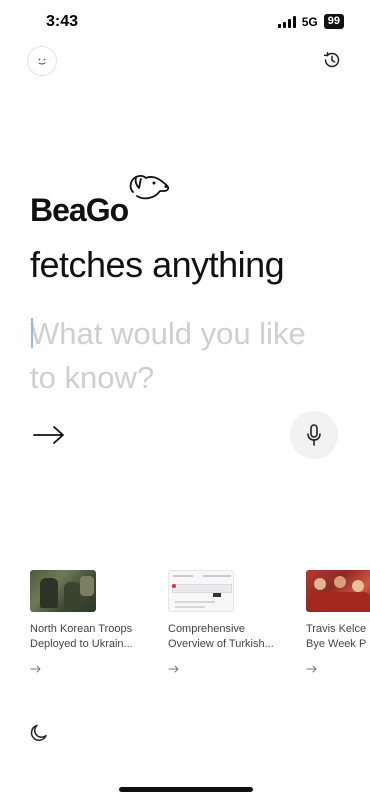  I want to click on battery-level: 99, so click(333, 21).